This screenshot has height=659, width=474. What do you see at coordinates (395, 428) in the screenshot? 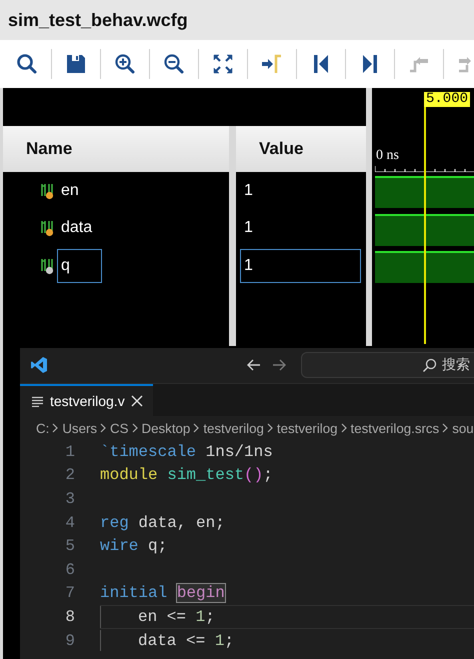
I see `breadcrumb: testverilog.srcs` at bounding box center [395, 428].